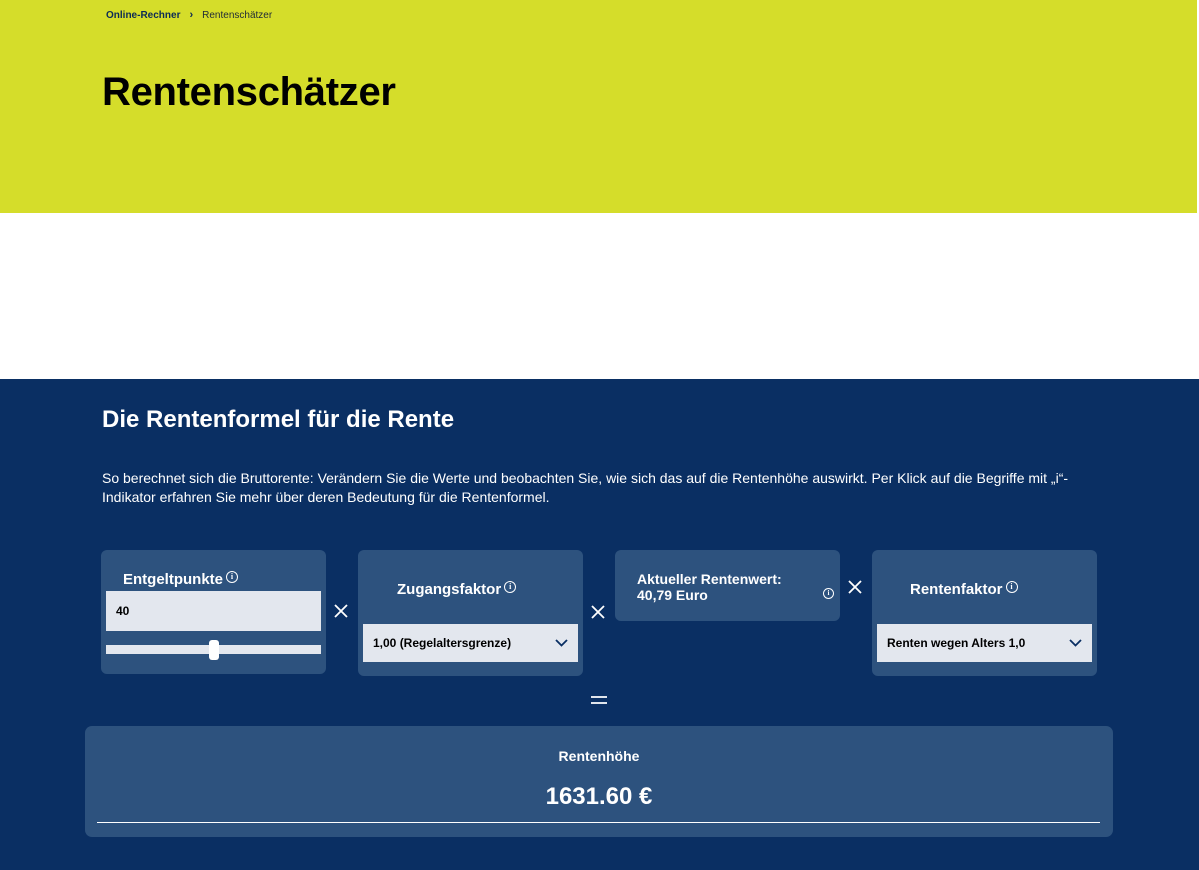 The image size is (1199, 870). What do you see at coordinates (956, 589) in the screenshot?
I see `rentenfaktor-label: Rentenfaktor` at bounding box center [956, 589].